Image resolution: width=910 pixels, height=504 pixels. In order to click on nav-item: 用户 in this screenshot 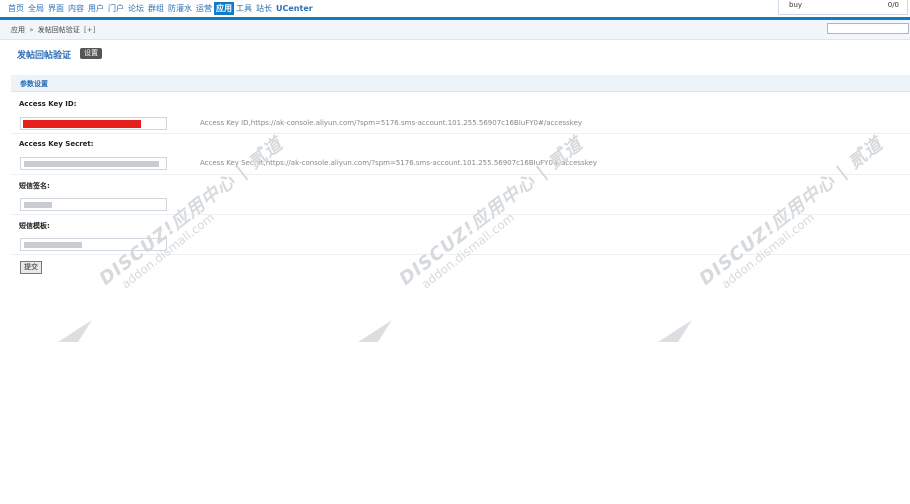, I will do `click(96, 8)`.